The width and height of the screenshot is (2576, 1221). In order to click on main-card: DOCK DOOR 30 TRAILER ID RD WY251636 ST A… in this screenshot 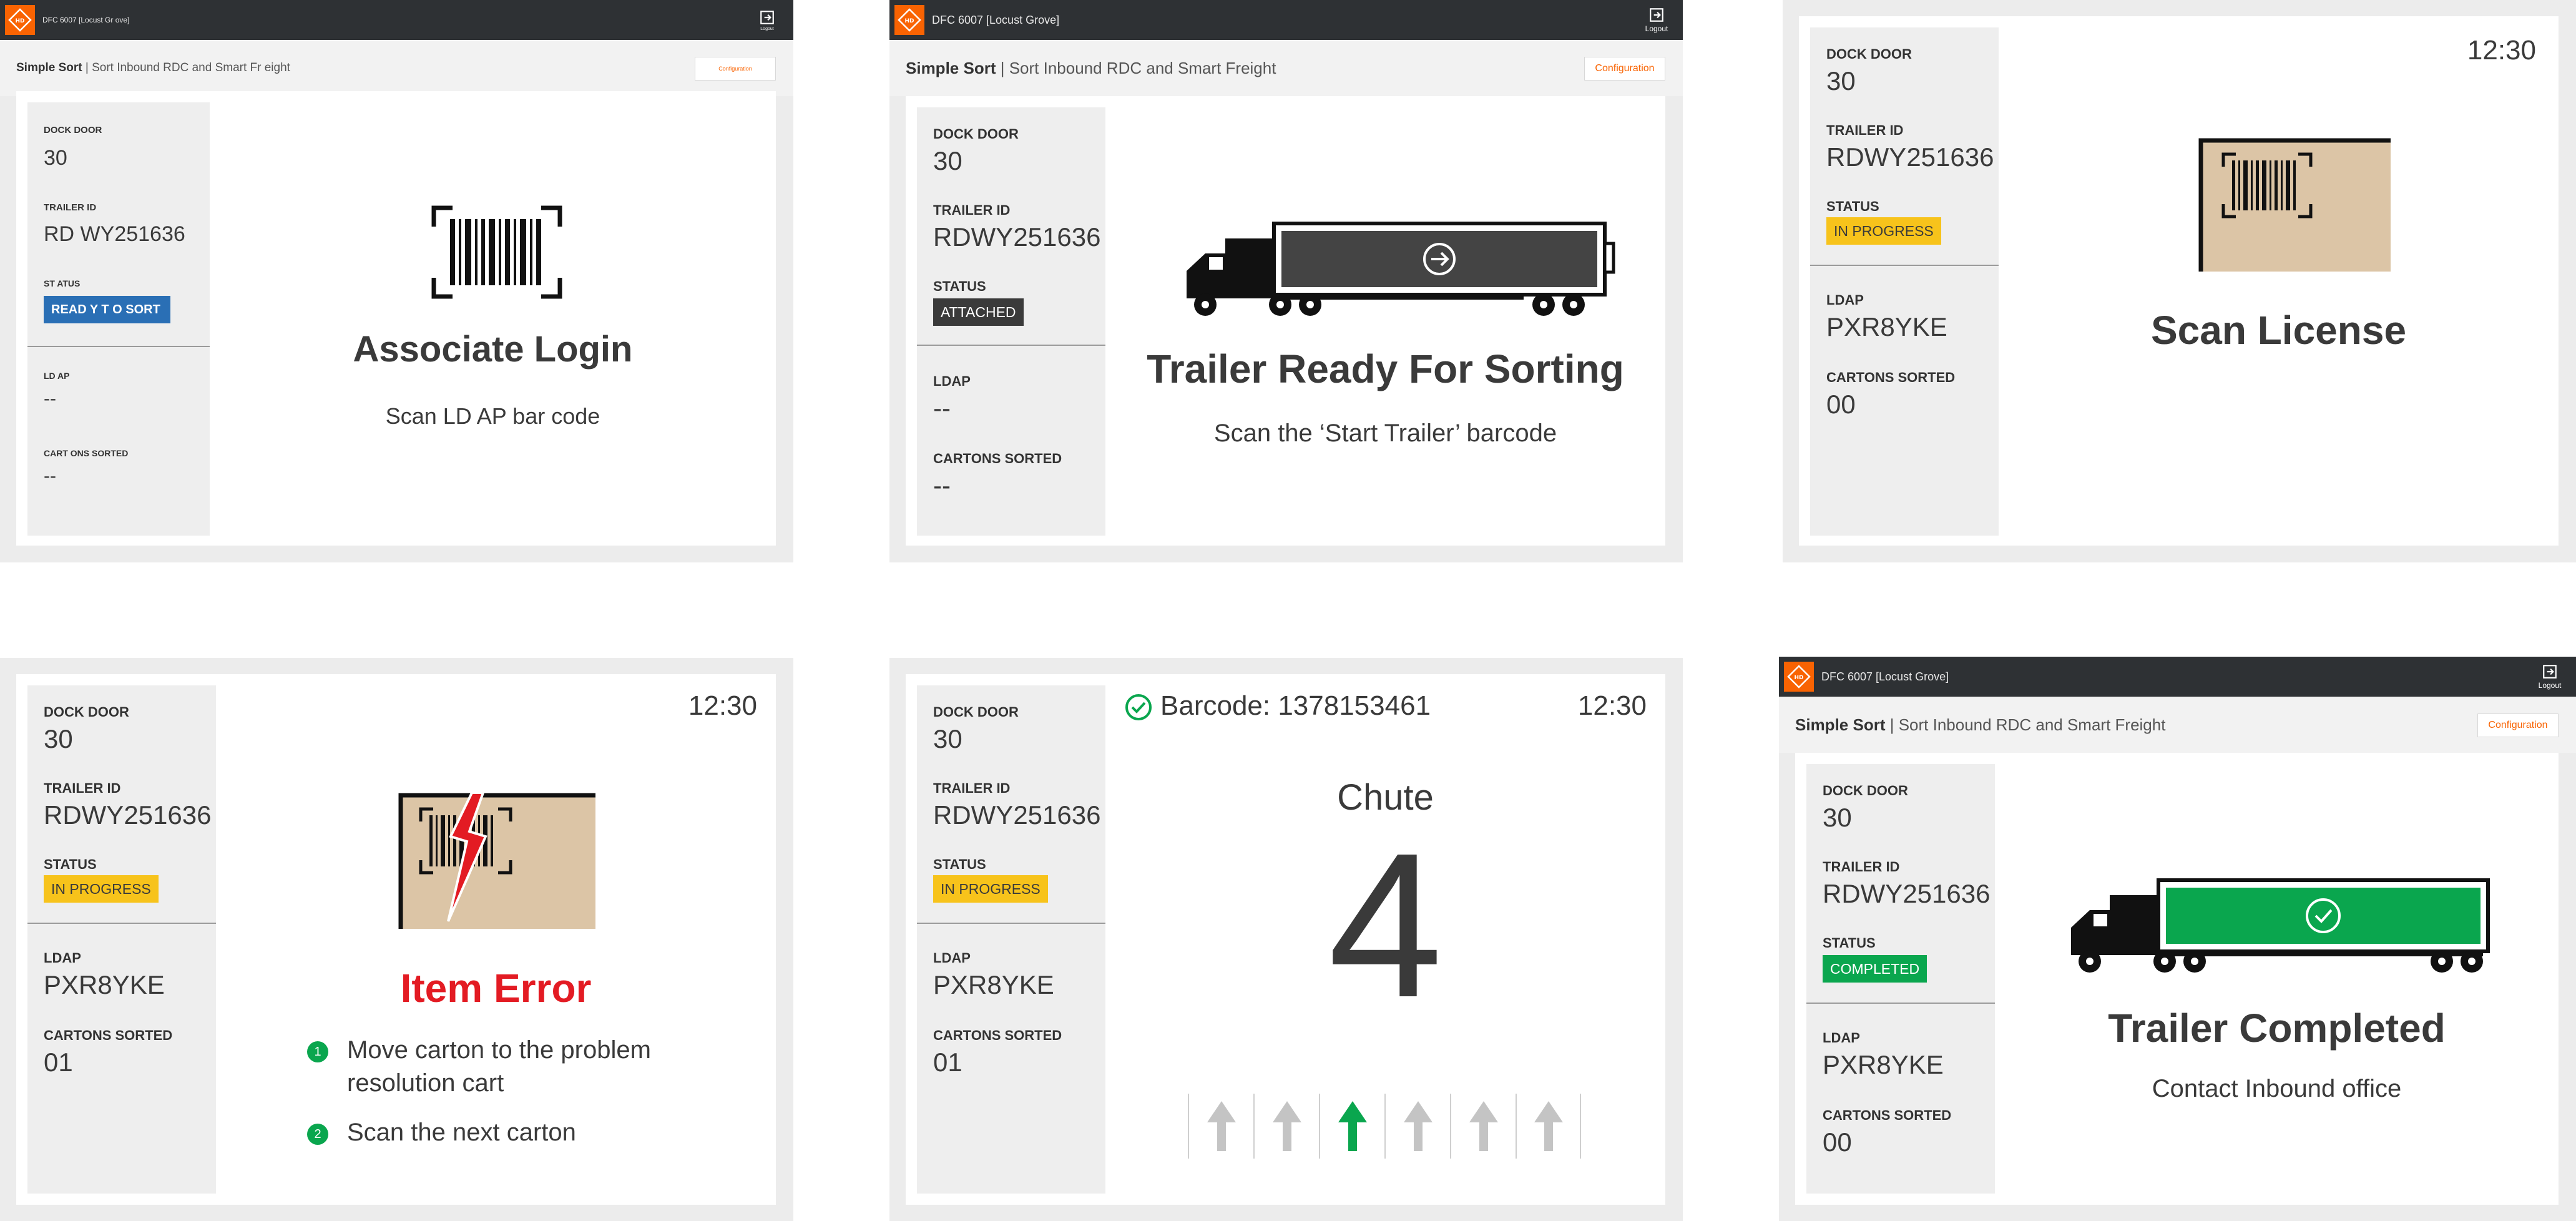, I will do `click(396, 318)`.